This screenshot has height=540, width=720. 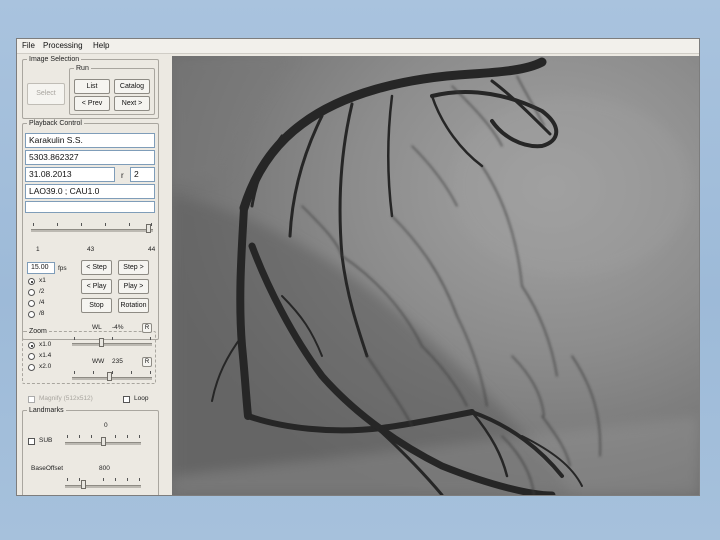 What do you see at coordinates (28, 45) in the screenshot?
I see `menu-file: File` at bounding box center [28, 45].